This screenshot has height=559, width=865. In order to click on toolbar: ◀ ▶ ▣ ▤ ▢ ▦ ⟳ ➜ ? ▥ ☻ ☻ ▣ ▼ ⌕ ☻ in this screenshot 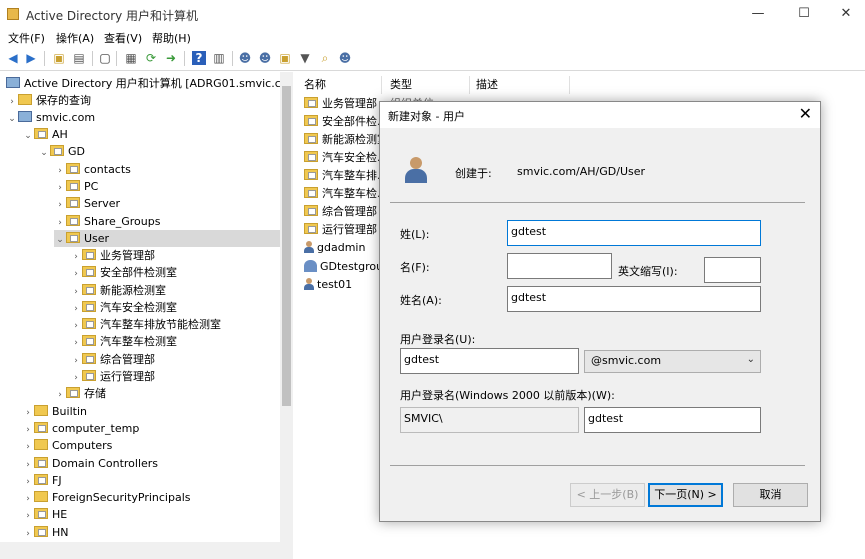, I will do `click(432, 59)`.